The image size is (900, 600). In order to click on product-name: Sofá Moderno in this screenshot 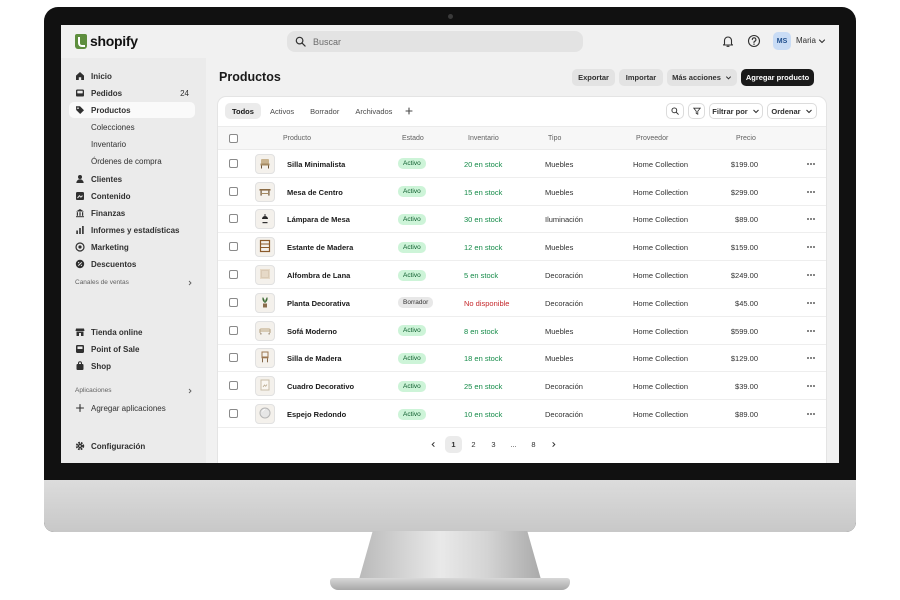, I will do `click(312, 331)`.